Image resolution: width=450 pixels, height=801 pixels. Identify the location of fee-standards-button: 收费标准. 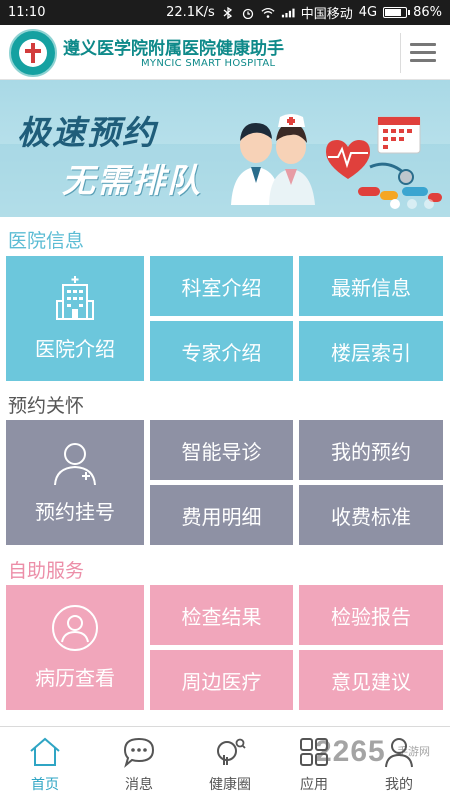
(371, 515).